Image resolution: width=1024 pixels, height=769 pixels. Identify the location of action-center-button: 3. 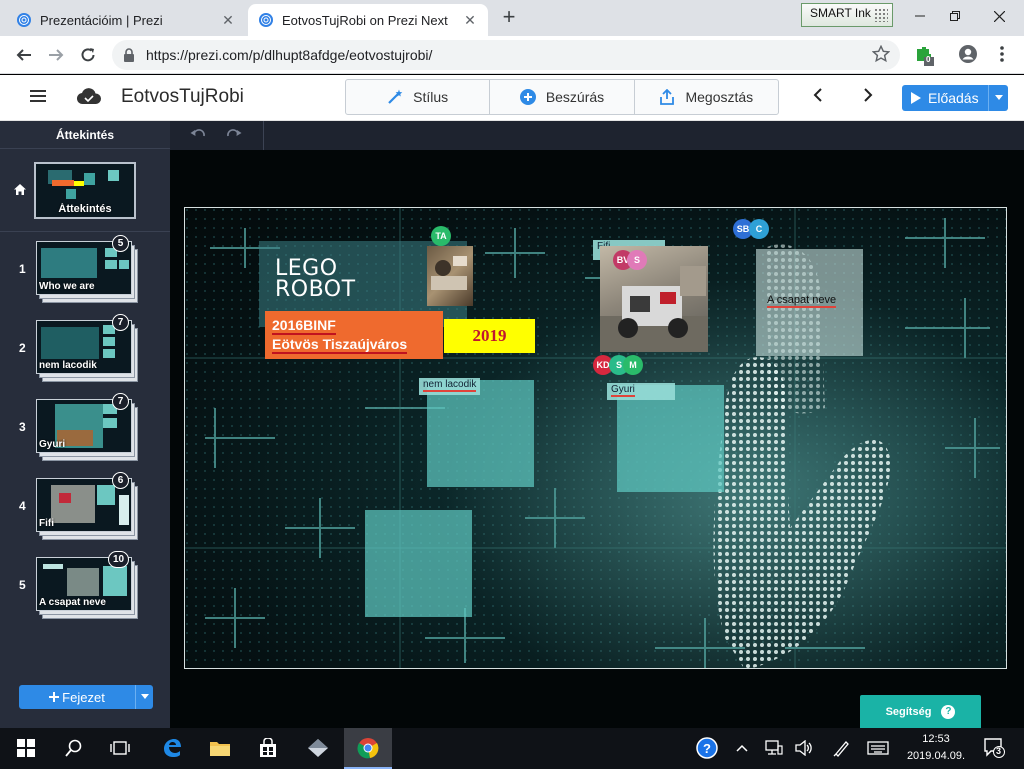
(994, 748).